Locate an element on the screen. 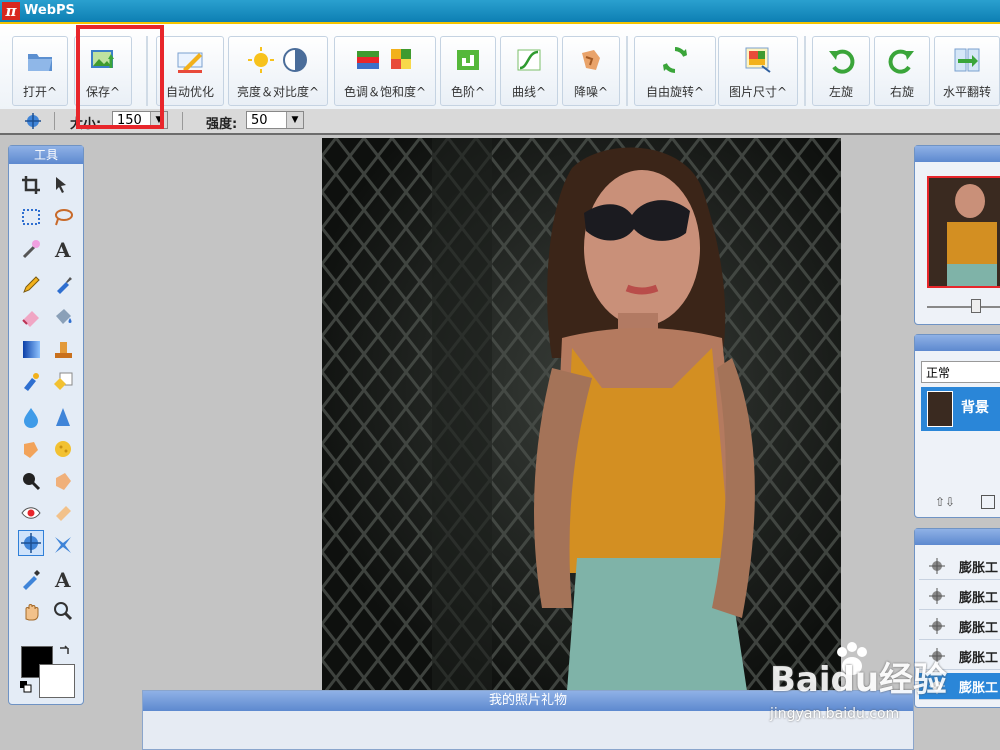  svg-text: A is located at coordinates (62, 249).